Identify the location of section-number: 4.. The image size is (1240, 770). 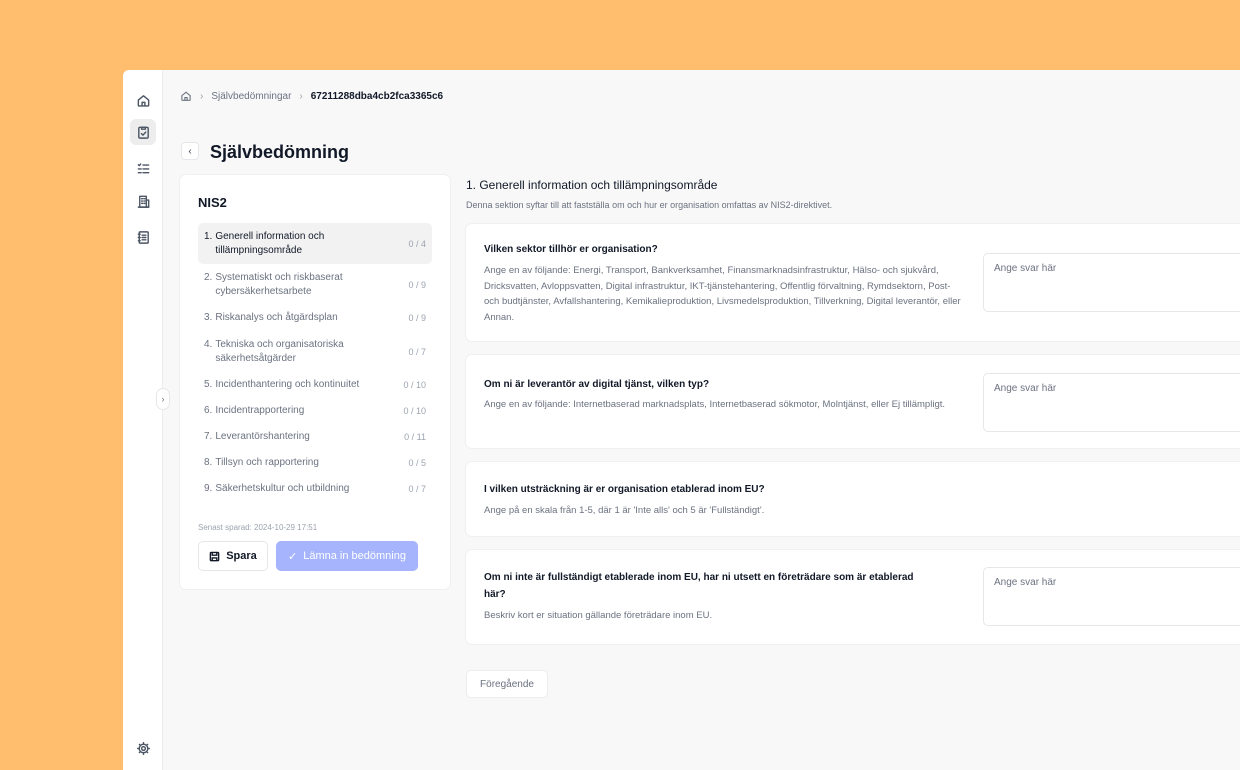
(208, 344).